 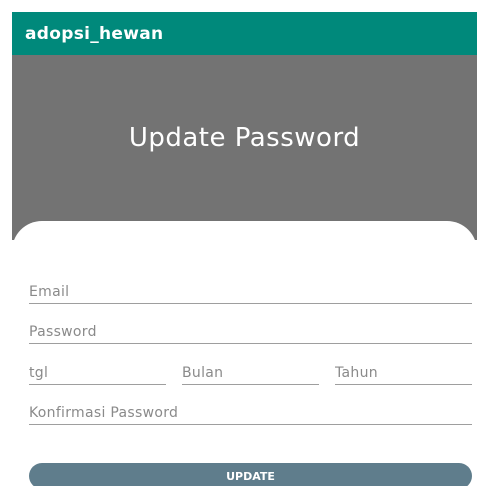 What do you see at coordinates (244, 138) in the screenshot?
I see `page-title: Update Password` at bounding box center [244, 138].